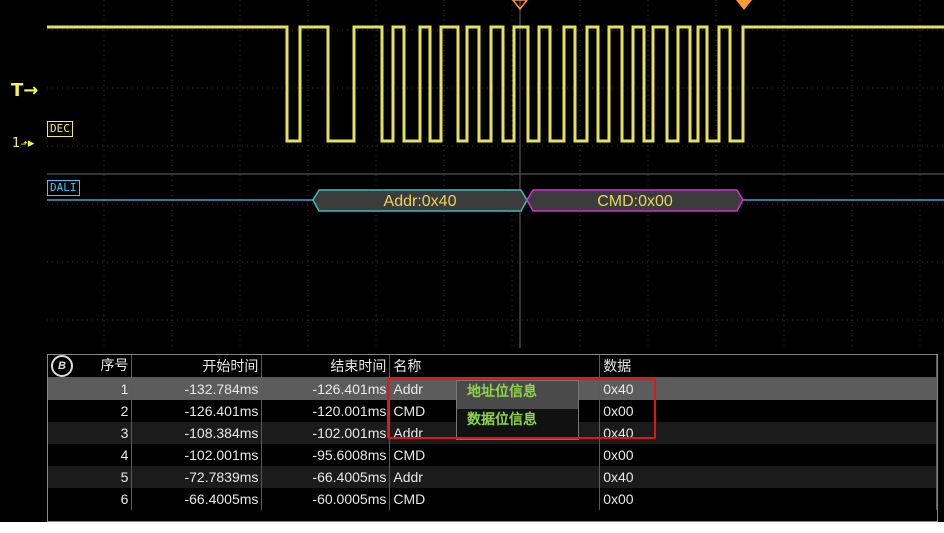  What do you see at coordinates (62, 366) in the screenshot?
I see `bus-b-icon: B` at bounding box center [62, 366].